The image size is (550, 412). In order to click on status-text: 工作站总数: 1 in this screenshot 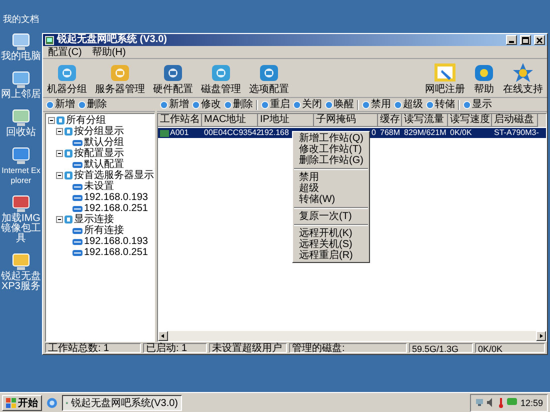, I will do `click(93, 348)`.